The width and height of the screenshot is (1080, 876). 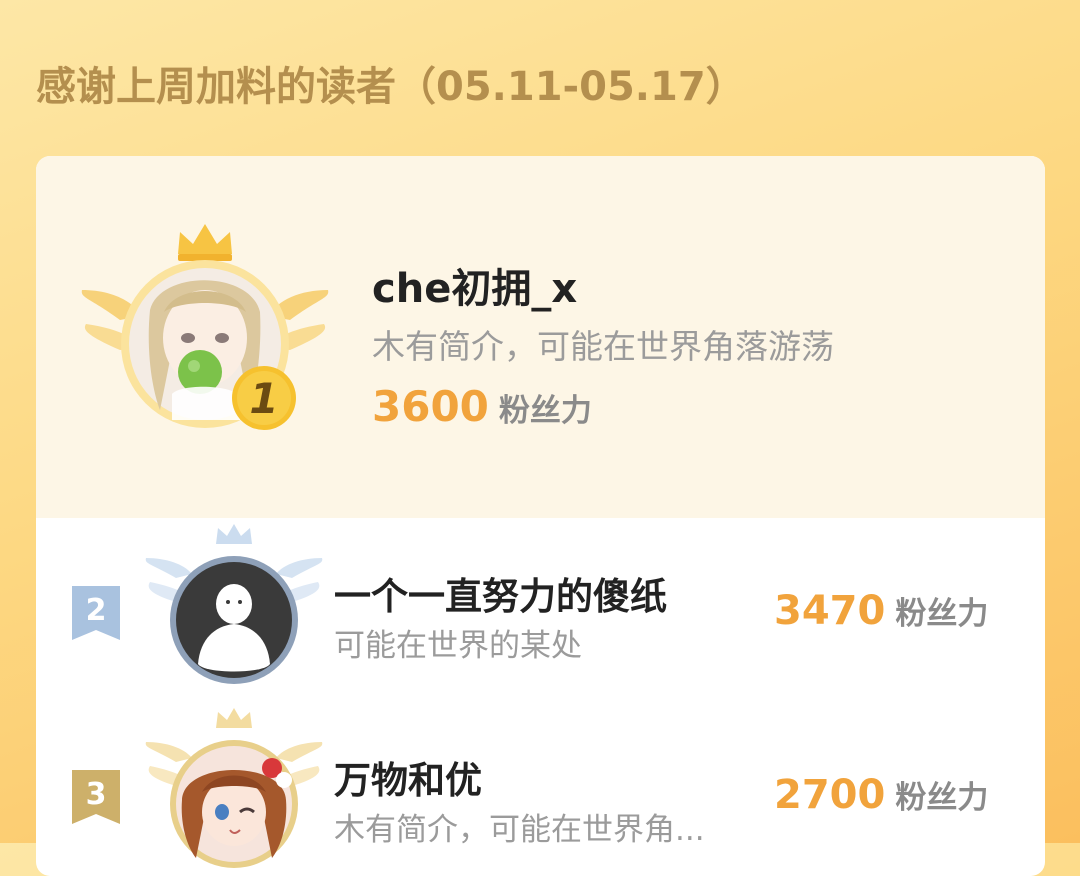 I want to click on rank-3-score-unit: 粉丝力, so click(x=942, y=798).